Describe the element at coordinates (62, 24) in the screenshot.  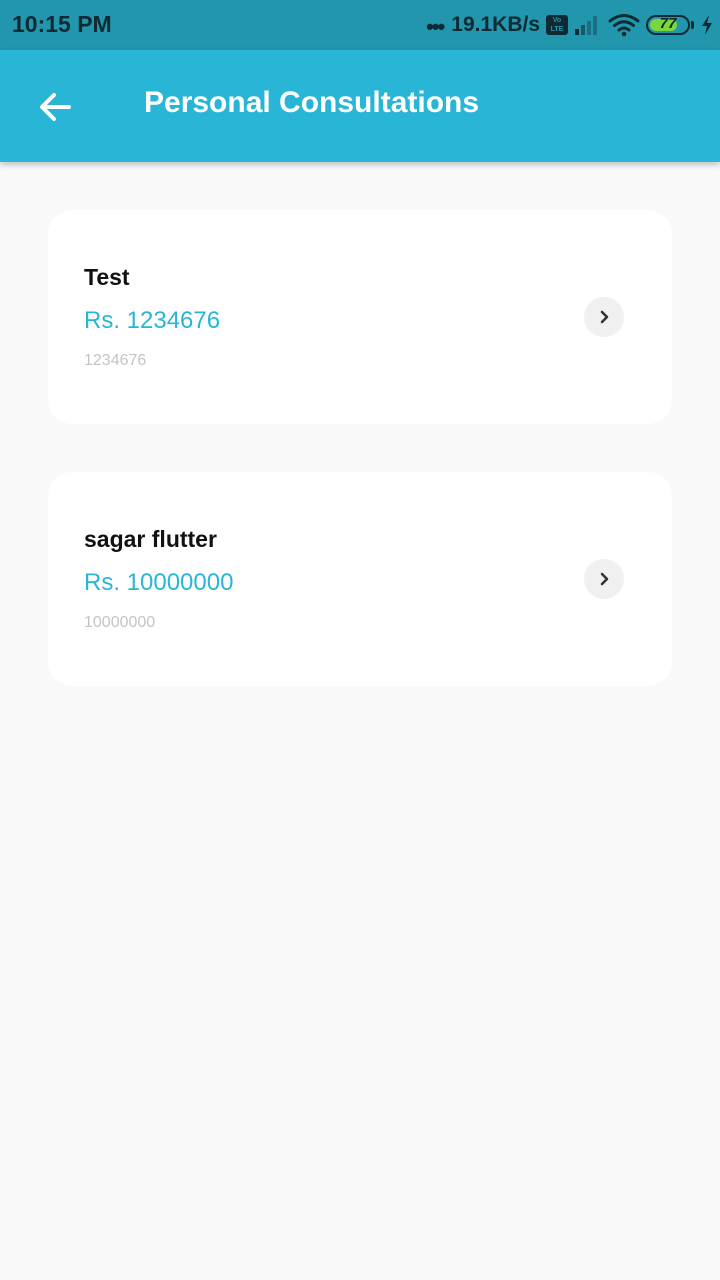
I see `status-time: 10:15 PM` at that location.